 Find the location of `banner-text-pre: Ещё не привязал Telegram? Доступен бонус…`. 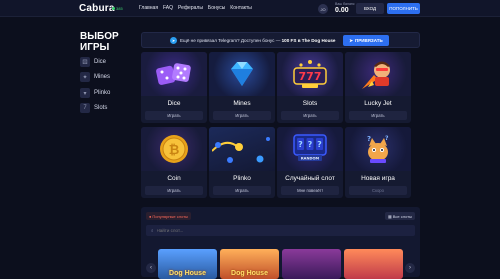

banner-text-pre: Ещё не привязал Telegram? Доступен бонус… is located at coordinates (231, 40).